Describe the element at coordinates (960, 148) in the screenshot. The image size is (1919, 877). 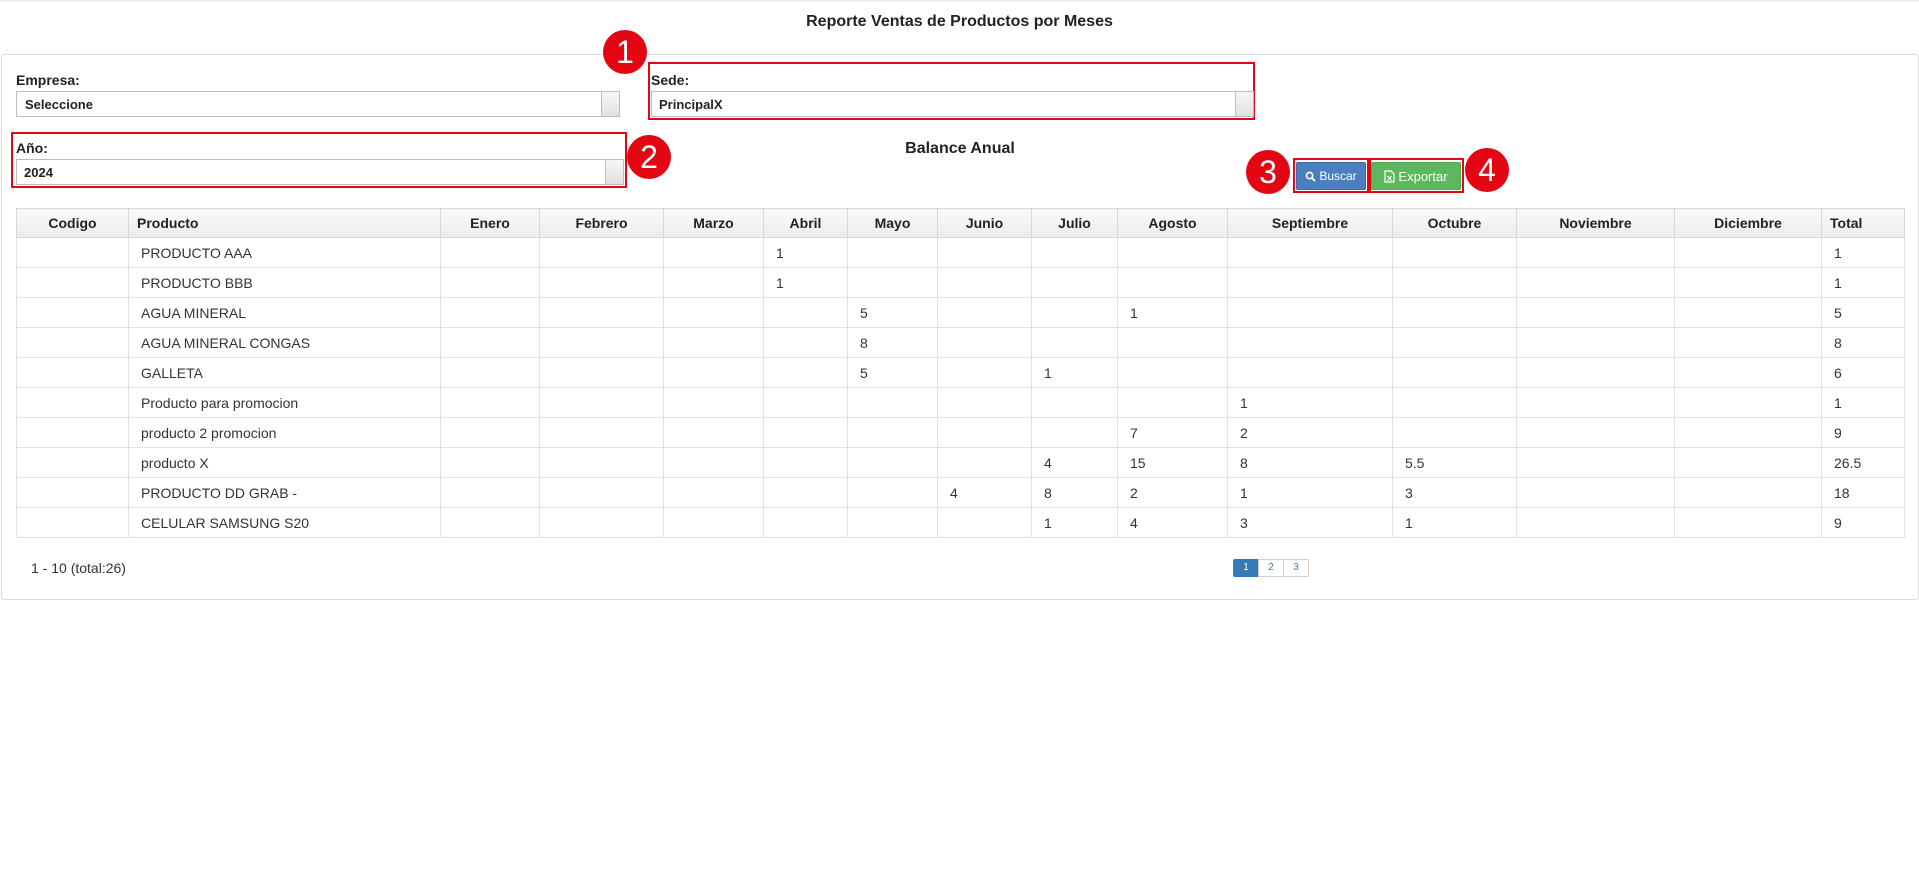
I see `balance-title: Balance Anual` at that location.